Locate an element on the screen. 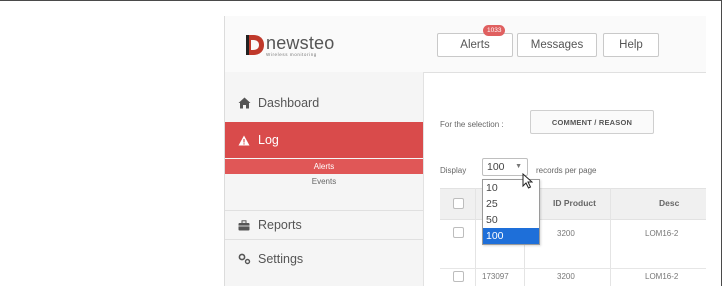 This screenshot has height=286, width=723. column-header-description: Desc is located at coordinates (669, 203).